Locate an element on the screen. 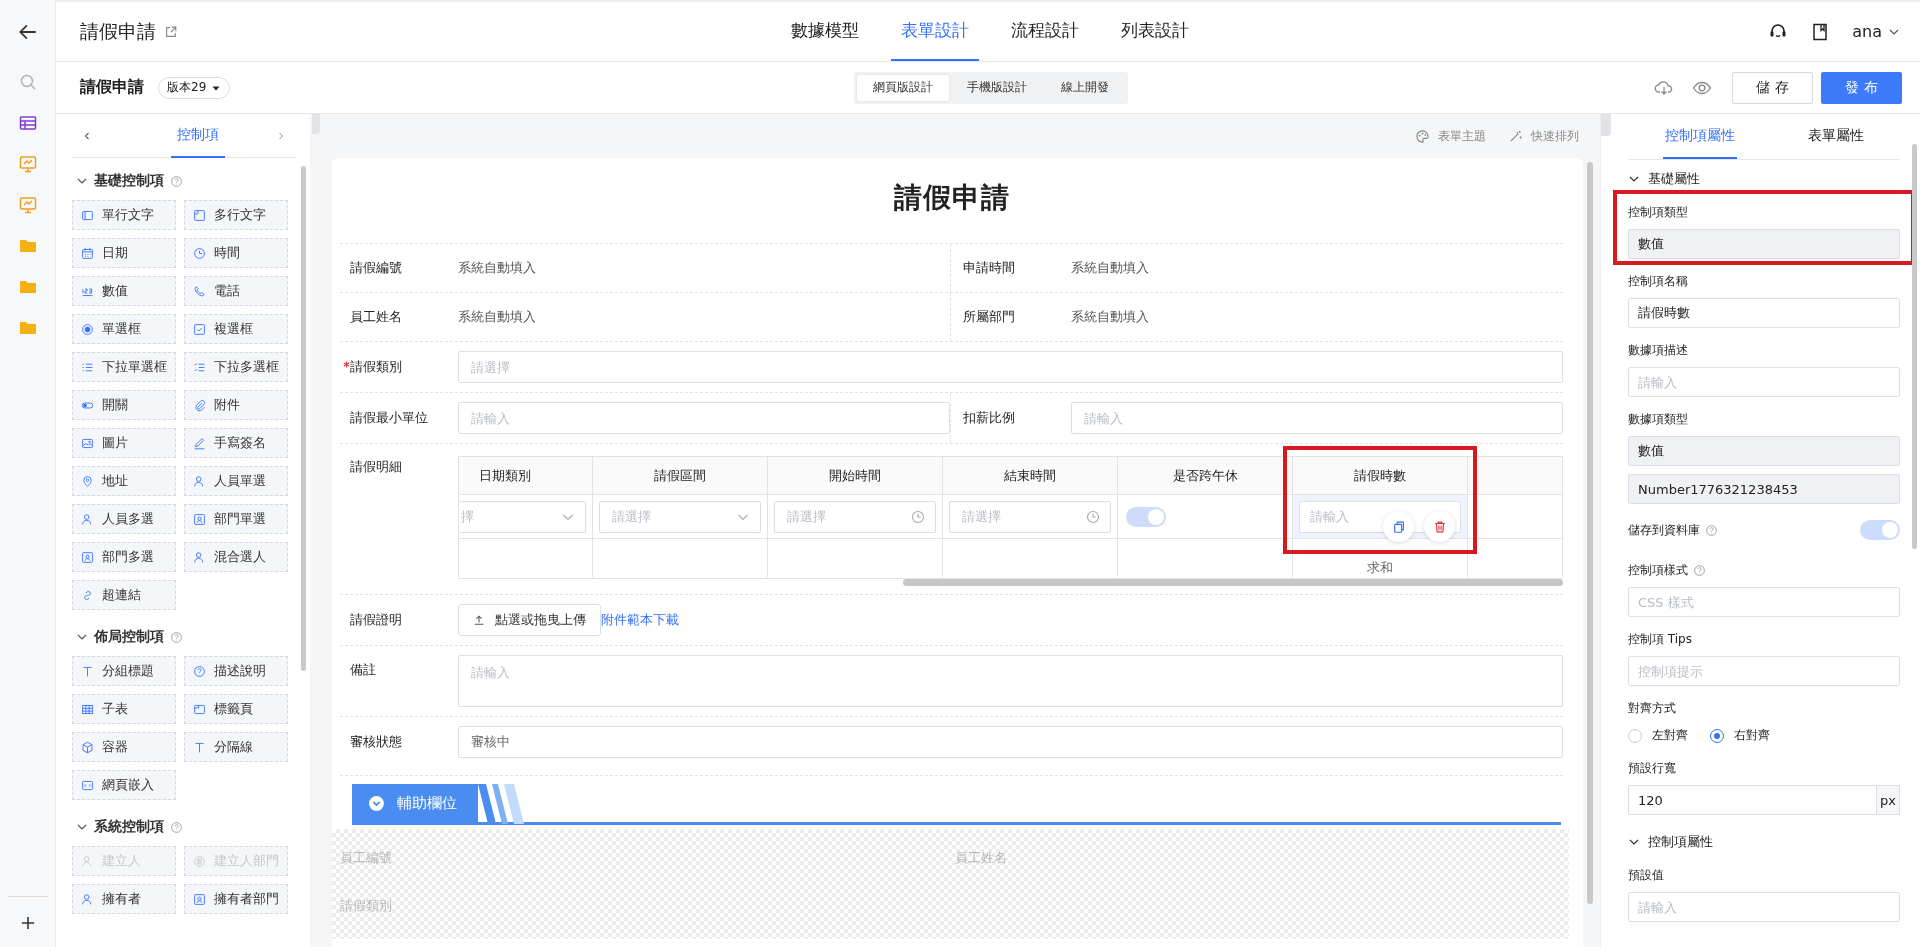 The width and height of the screenshot is (1920, 947). text-input: 請選擇 is located at coordinates (1010, 367).